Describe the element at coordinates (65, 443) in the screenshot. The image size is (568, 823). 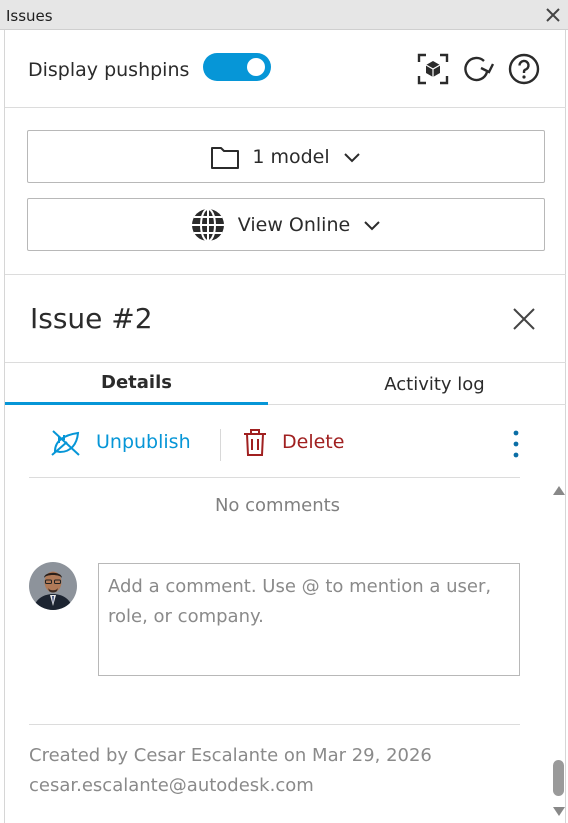
I see `unpublish-icon` at that location.